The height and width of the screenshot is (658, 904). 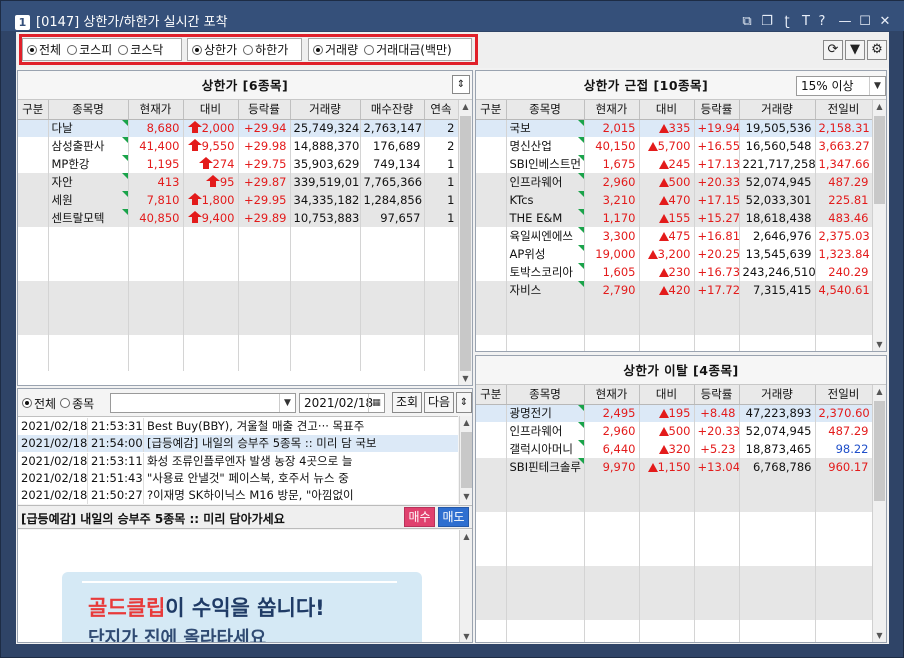 I want to click on table-row: 삼성출판사 41,400 9,550 +29.98 14,888,370 176,689 2, so click(x=238, y=146).